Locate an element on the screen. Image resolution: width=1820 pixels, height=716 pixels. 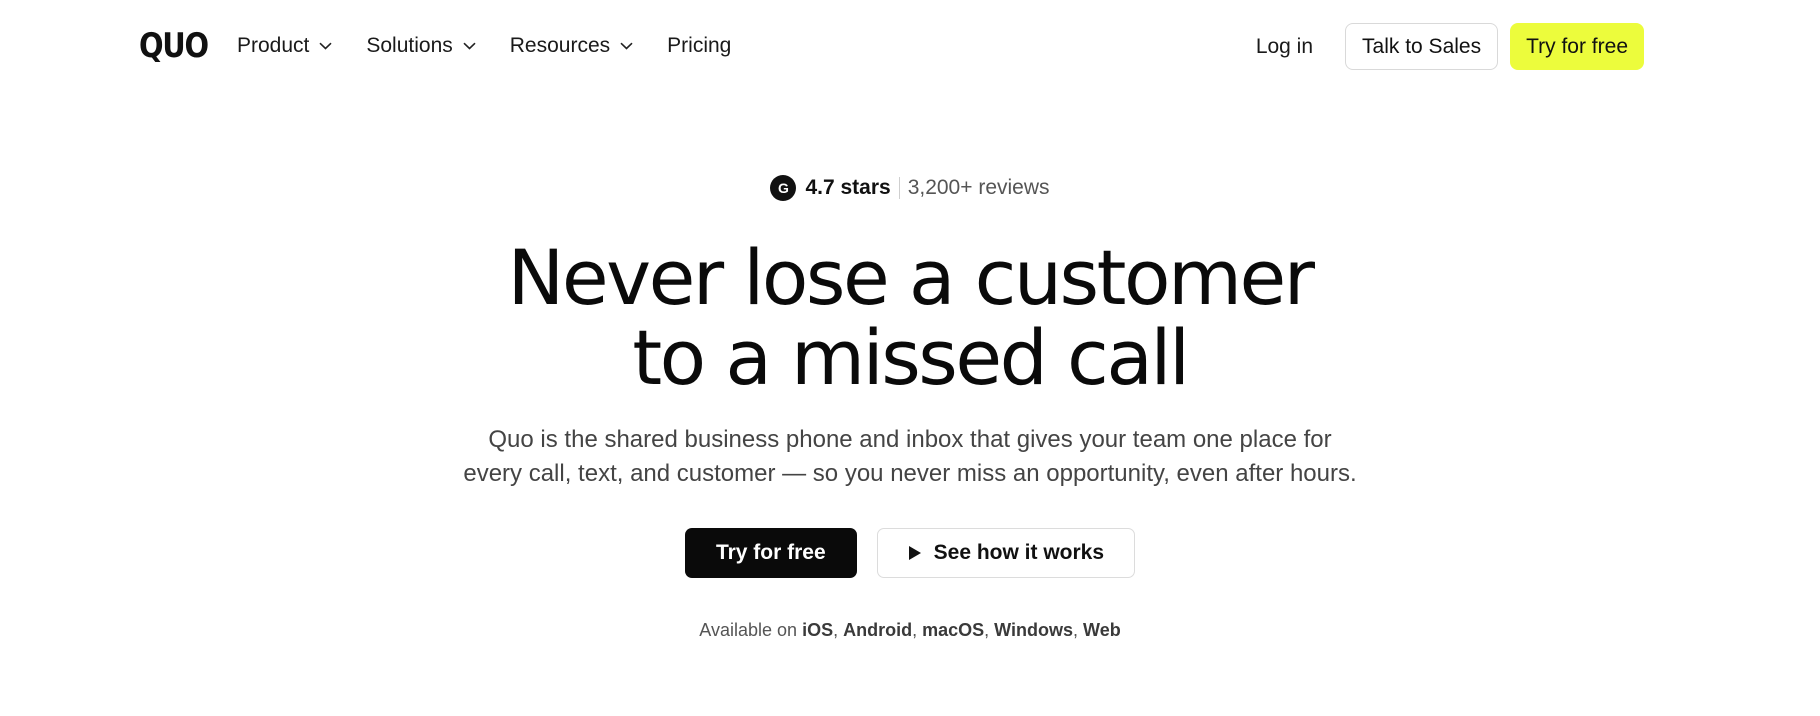
nav-product: Product is located at coordinates (284, 46).